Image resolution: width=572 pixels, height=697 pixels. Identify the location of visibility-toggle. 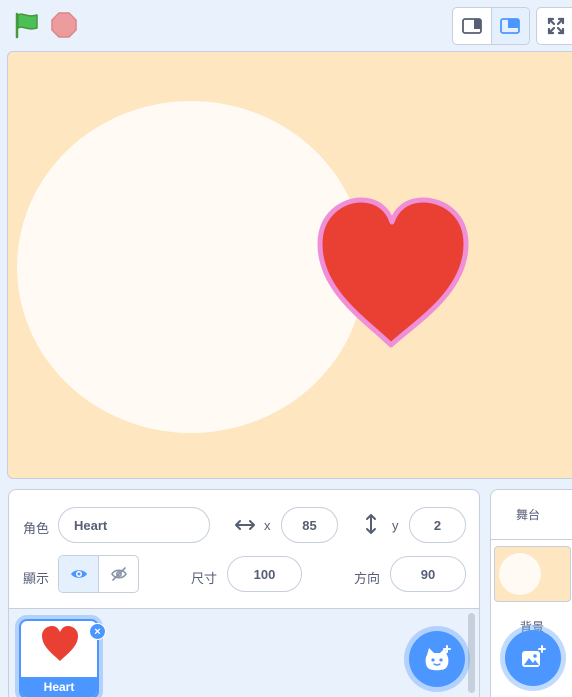
(98, 574).